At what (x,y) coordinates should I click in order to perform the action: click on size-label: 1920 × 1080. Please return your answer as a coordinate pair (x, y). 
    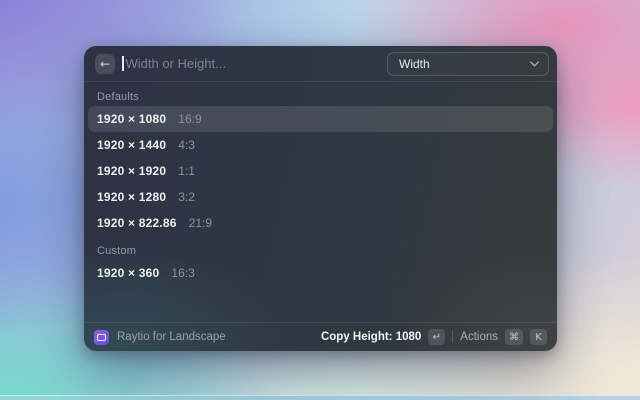
    Looking at the image, I should click on (132, 119).